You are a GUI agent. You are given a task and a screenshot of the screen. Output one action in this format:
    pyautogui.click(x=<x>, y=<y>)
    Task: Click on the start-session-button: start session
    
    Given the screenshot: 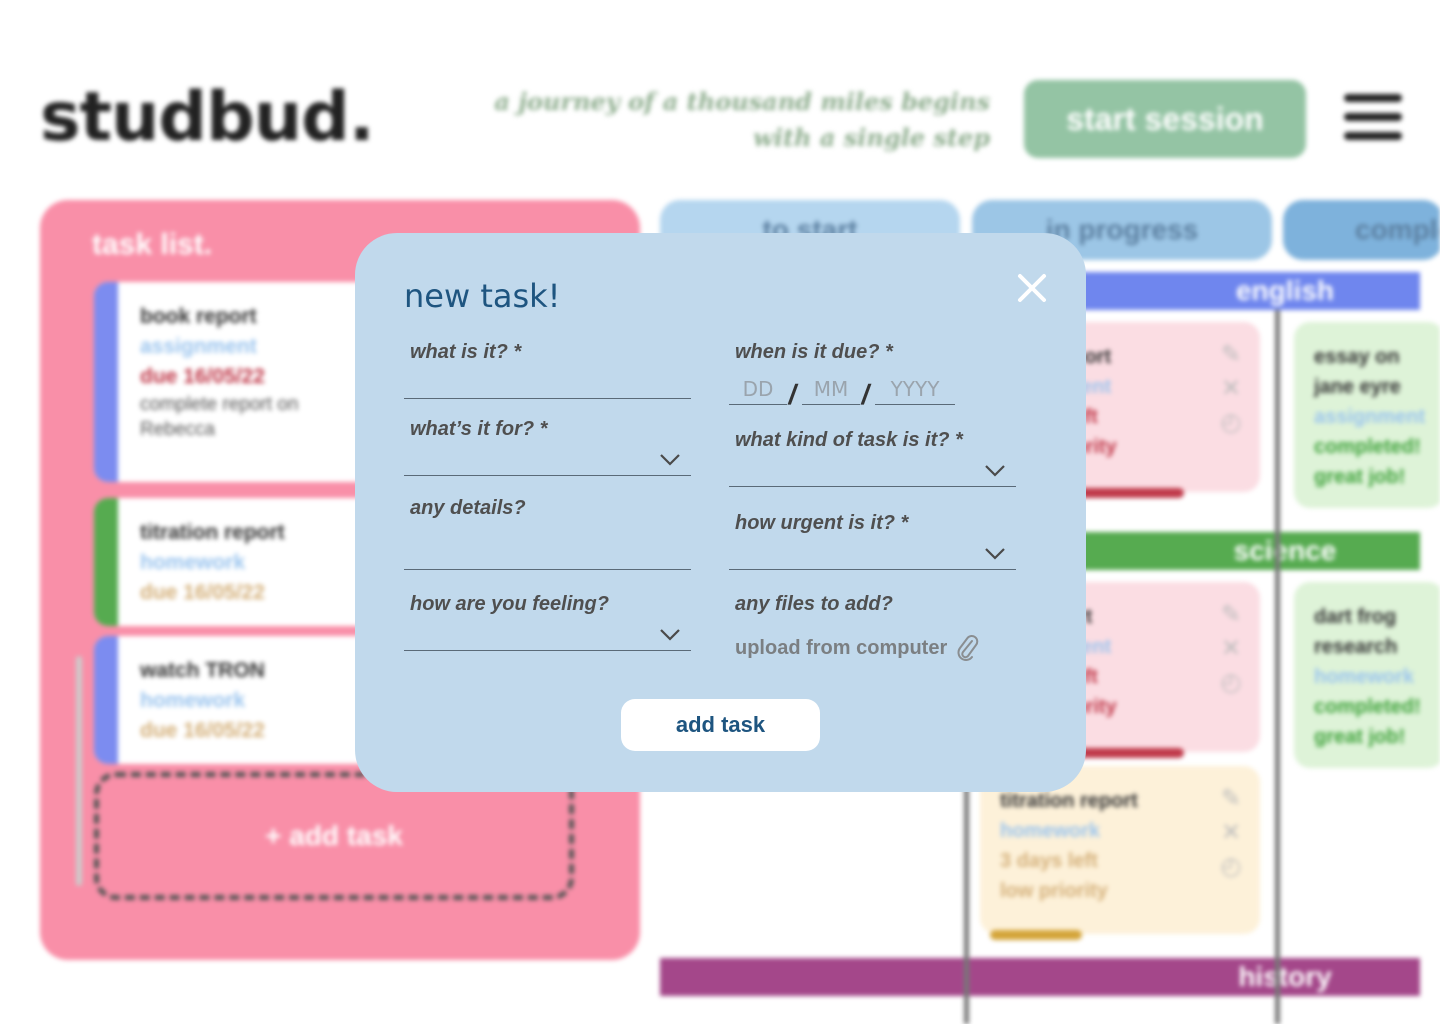 What is the action you would take?
    pyautogui.click(x=1165, y=119)
    